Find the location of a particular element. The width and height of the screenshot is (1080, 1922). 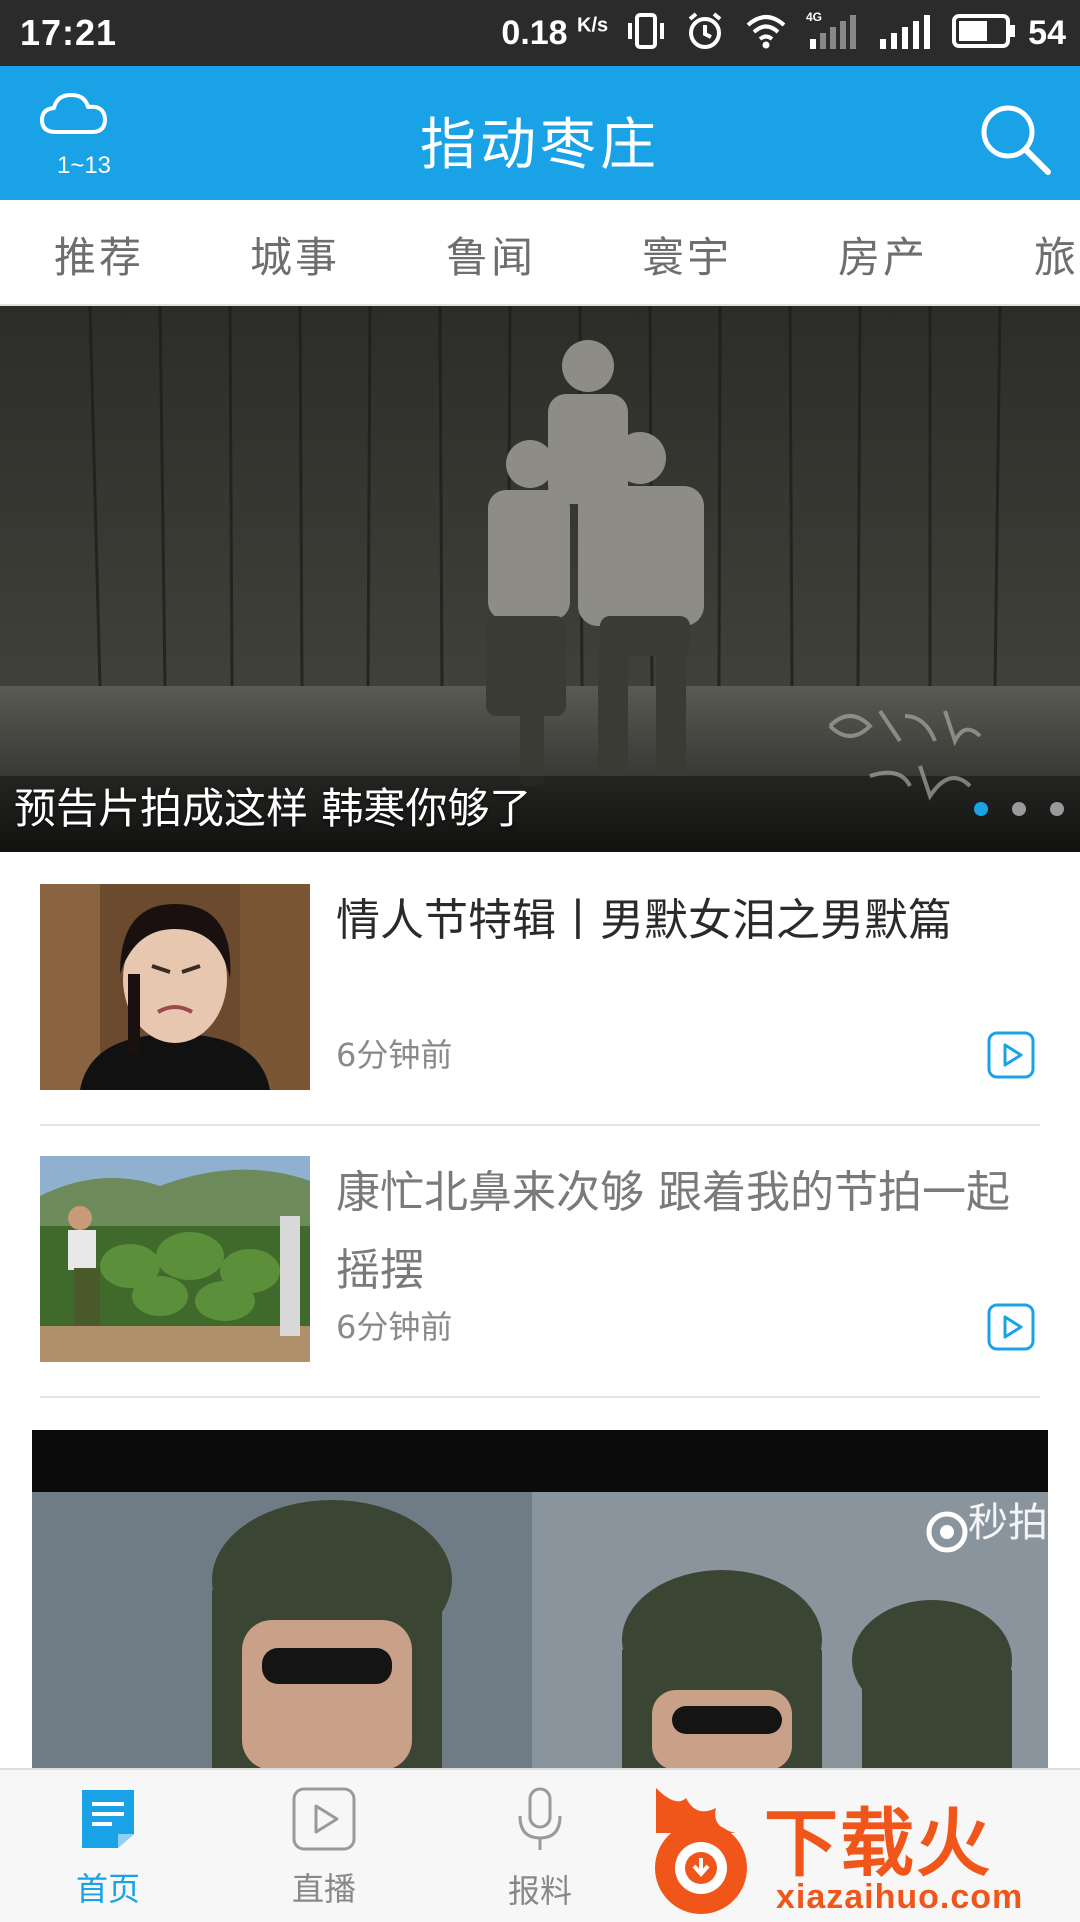

svg-text: 4G is located at coordinates (814, 17).